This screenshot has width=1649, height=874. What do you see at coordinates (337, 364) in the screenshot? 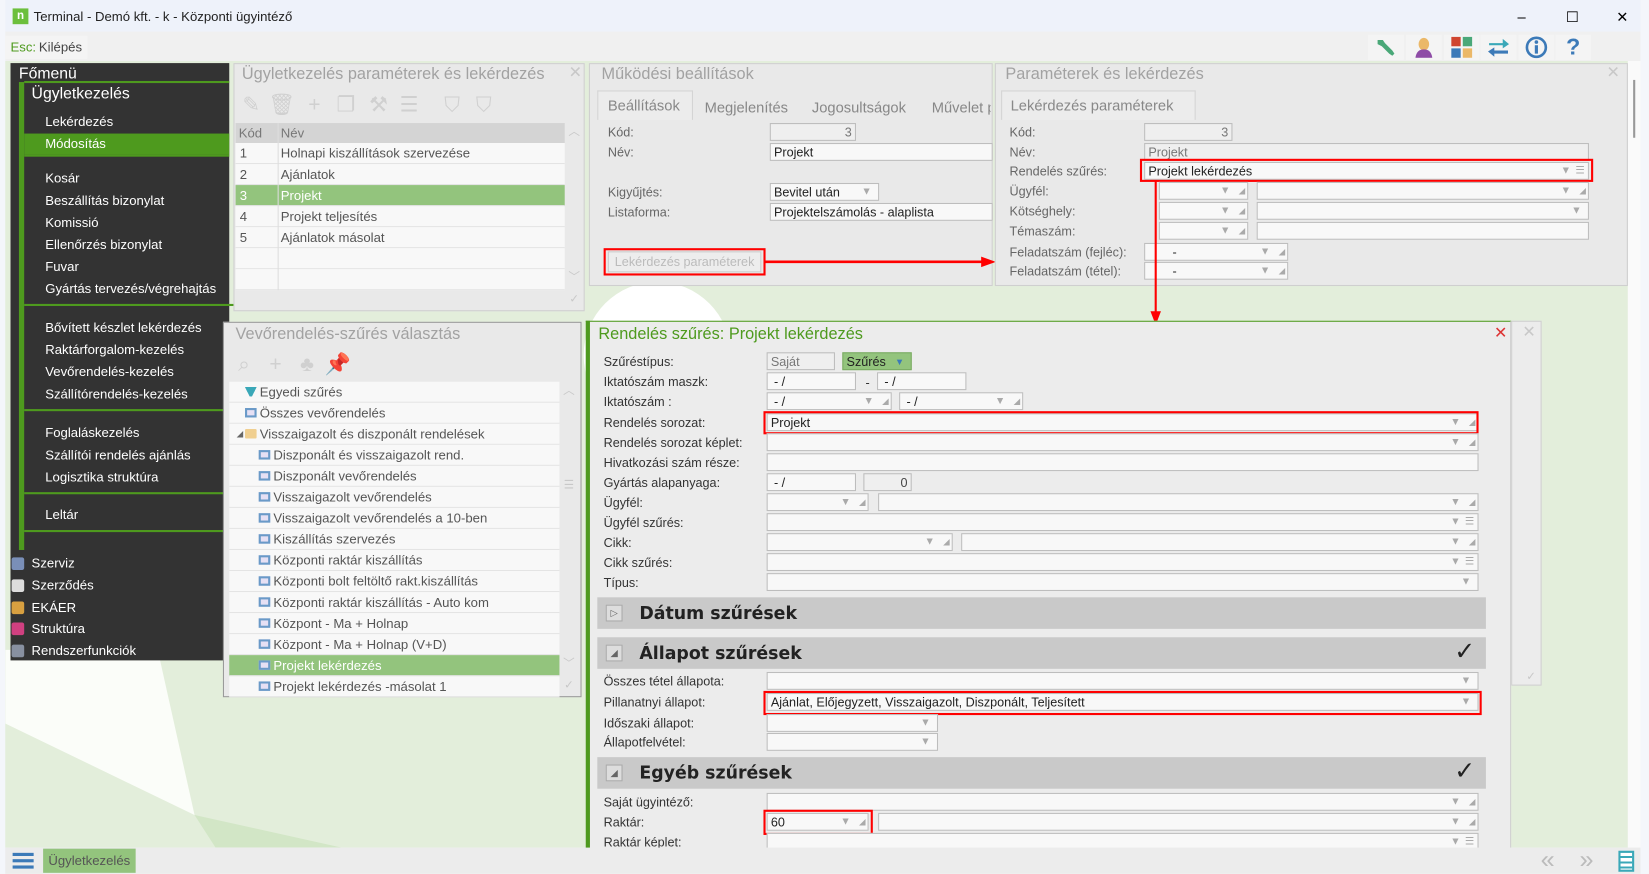
I see `pin-icon: 📌` at bounding box center [337, 364].